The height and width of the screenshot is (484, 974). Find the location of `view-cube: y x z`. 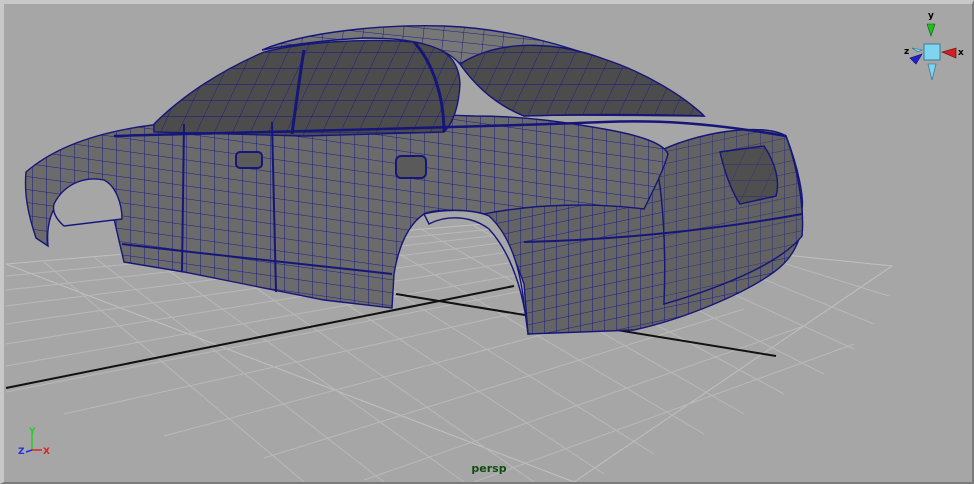

view-cube: y x z is located at coordinates (934, 47).